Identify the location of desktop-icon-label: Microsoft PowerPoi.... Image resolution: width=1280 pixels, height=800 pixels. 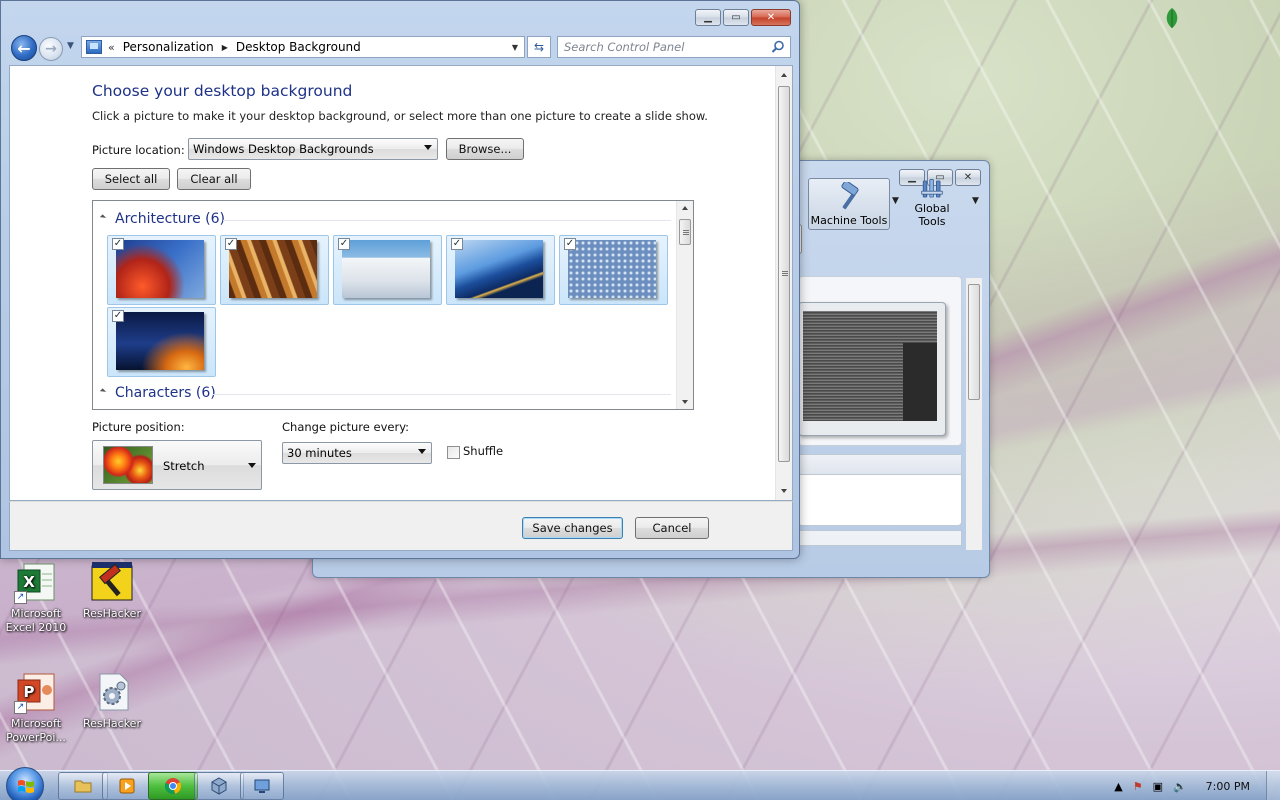
(36, 730).